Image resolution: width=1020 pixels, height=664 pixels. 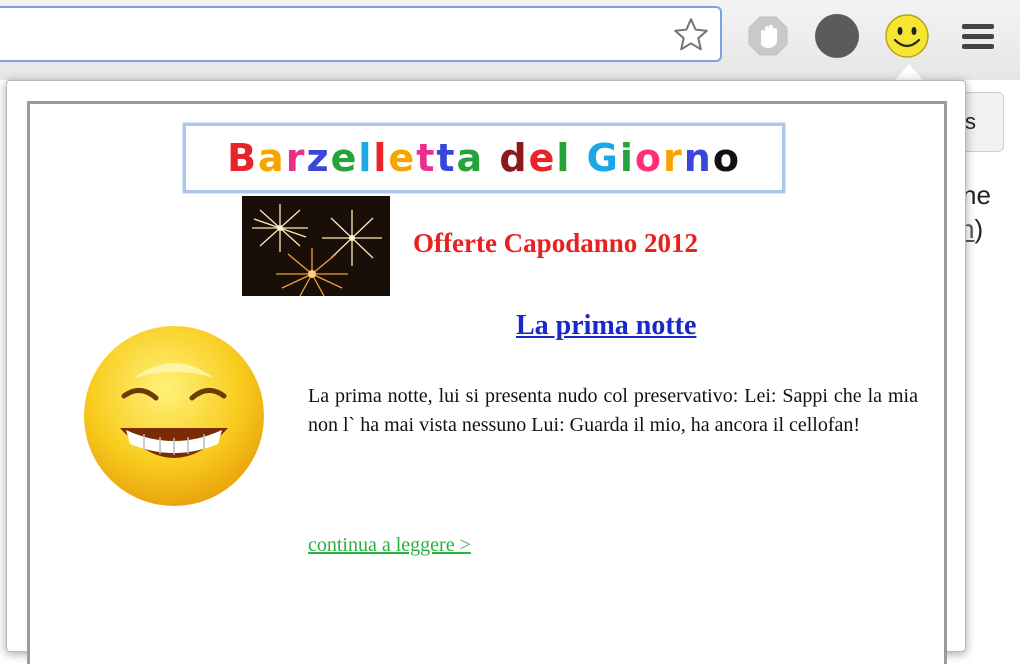 What do you see at coordinates (978, 36) in the screenshot?
I see `hamburger-menu-icon` at bounding box center [978, 36].